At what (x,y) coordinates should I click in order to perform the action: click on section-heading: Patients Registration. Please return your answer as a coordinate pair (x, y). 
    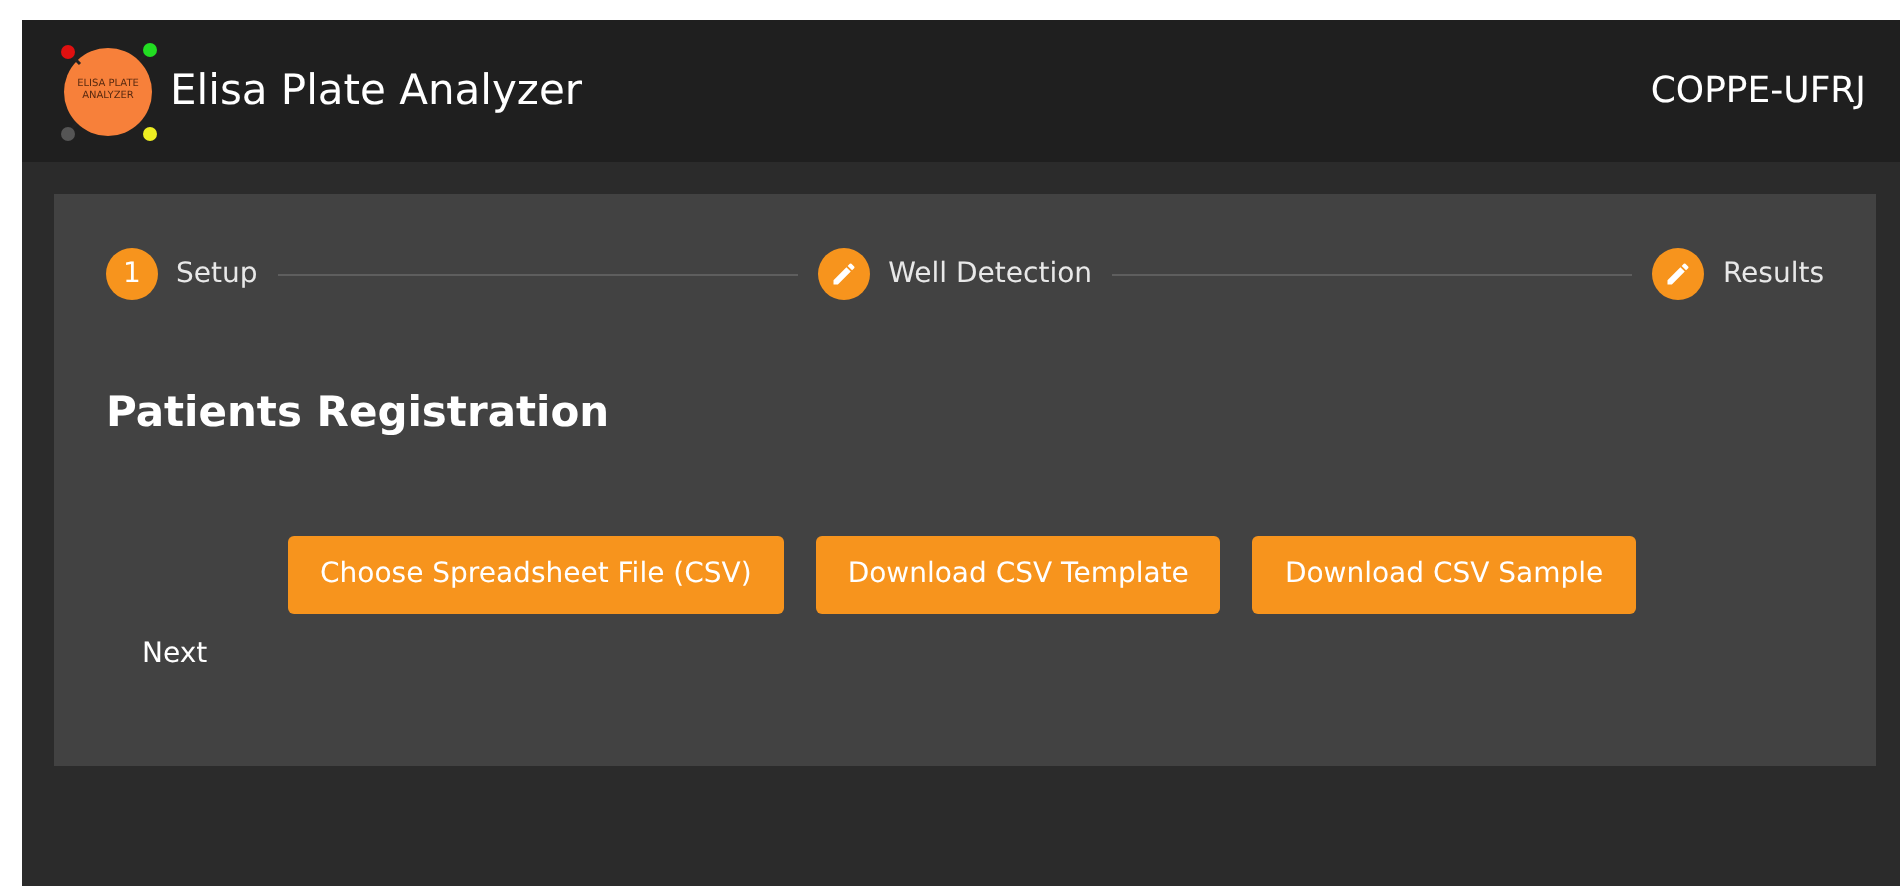
    Looking at the image, I should click on (359, 413).